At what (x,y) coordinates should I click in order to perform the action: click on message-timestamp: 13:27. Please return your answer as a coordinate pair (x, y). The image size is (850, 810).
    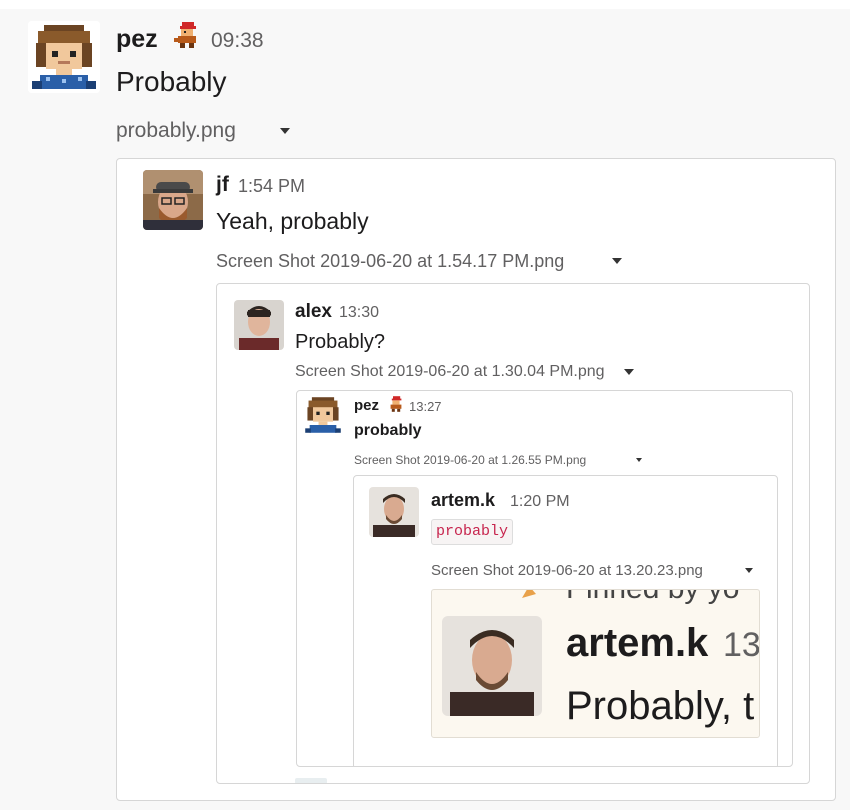
    Looking at the image, I should click on (425, 407).